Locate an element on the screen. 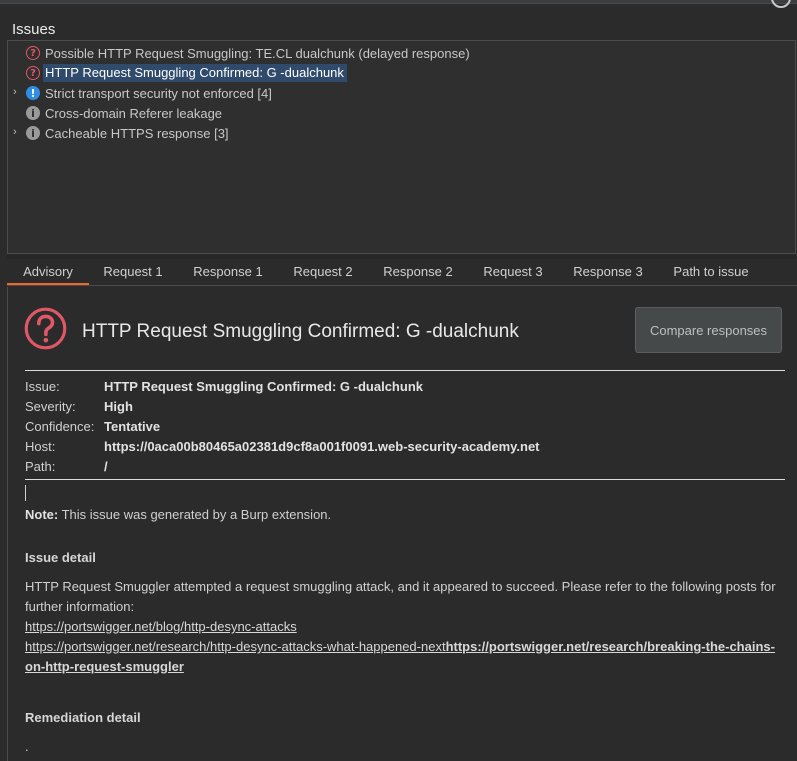  field-value: / is located at coordinates (106, 466).